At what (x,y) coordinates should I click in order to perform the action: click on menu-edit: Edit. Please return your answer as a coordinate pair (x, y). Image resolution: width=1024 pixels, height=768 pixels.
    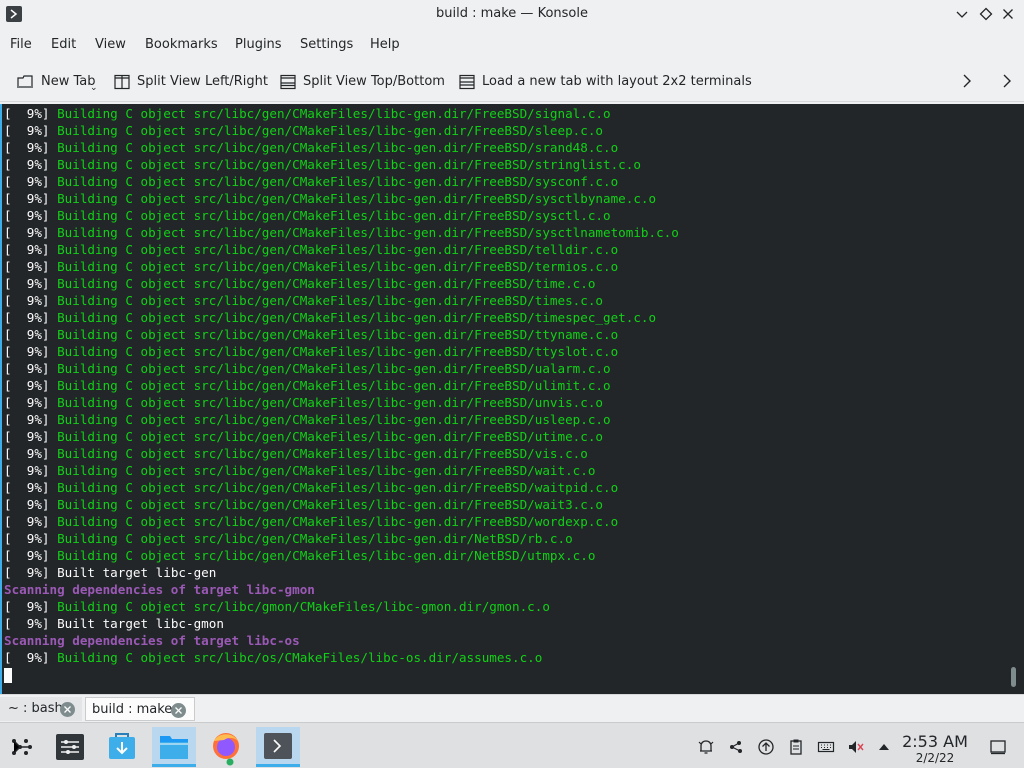
    Looking at the image, I should click on (63, 44).